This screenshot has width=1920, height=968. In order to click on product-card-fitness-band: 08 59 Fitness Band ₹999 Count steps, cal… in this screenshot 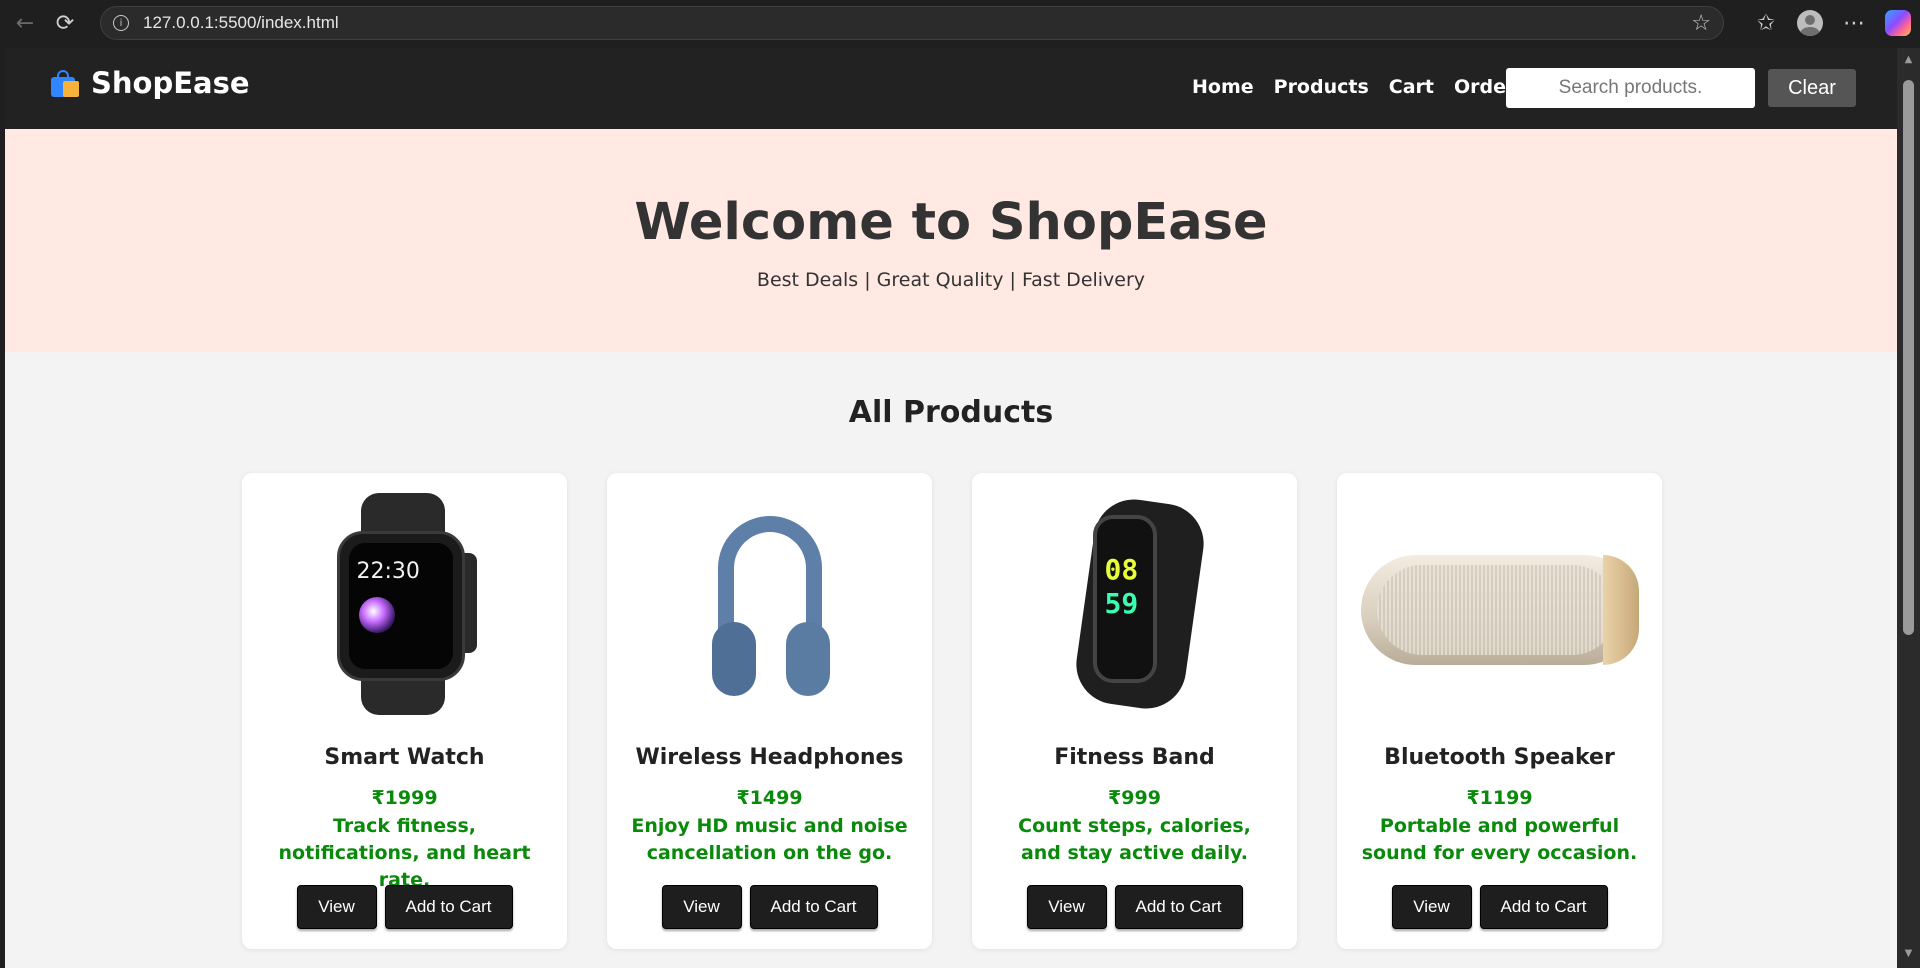, I will do `click(1134, 711)`.